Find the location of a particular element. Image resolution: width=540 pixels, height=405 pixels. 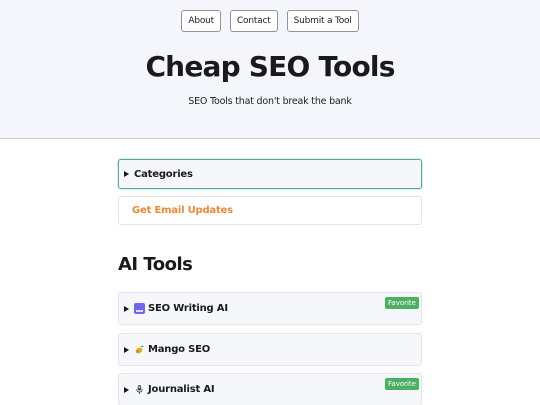

contact-button: Contact is located at coordinates (253, 21).